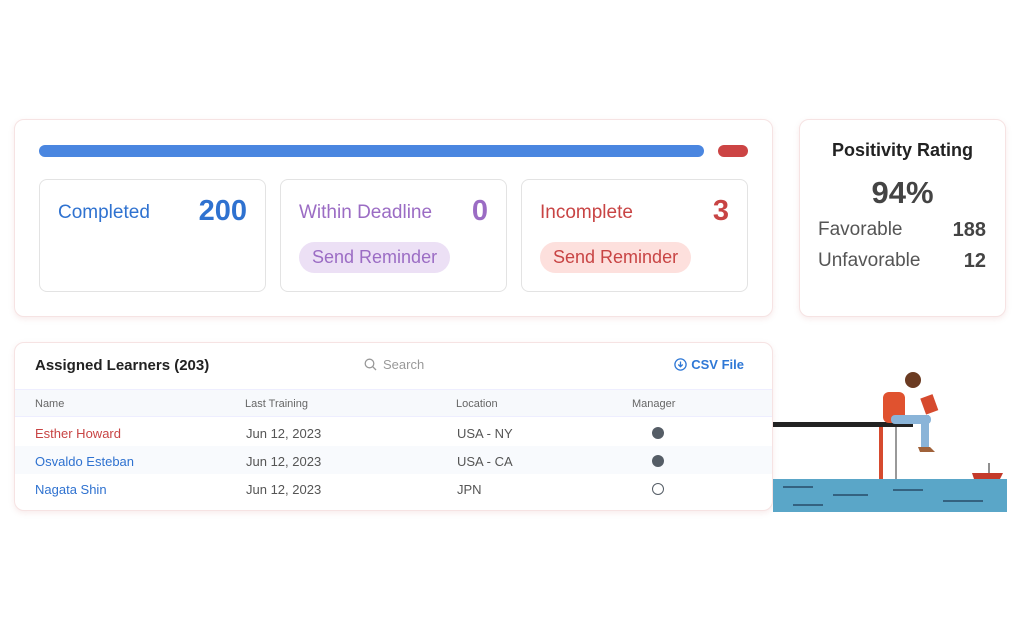 The height and width of the screenshot is (630, 1024). I want to click on favorable-row: Favorable 188, so click(902, 230).